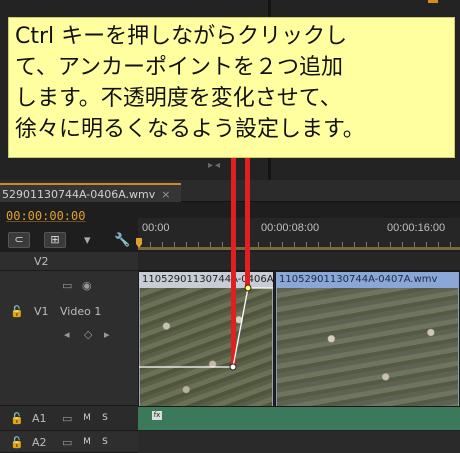 The height and width of the screenshot is (453, 460). I want to click on previous-keyframe-icon: ◂, so click(67, 334).